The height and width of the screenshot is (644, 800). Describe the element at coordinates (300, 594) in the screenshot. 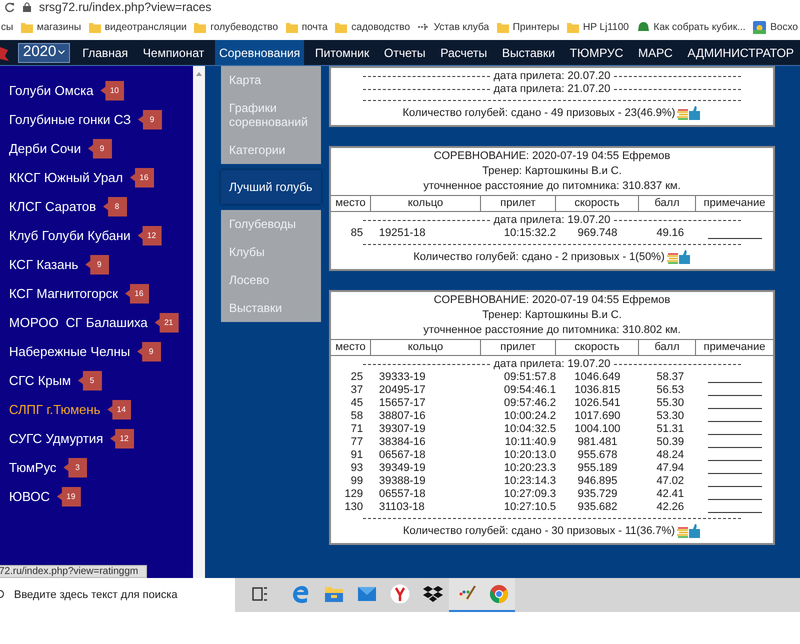

I see `browser-e-icon` at that location.